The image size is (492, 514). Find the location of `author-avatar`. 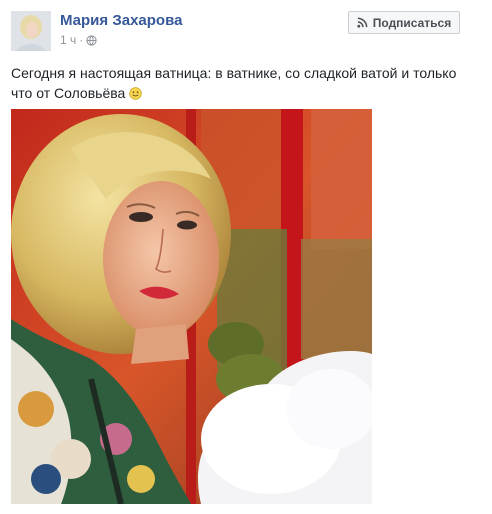

author-avatar is located at coordinates (31, 31).